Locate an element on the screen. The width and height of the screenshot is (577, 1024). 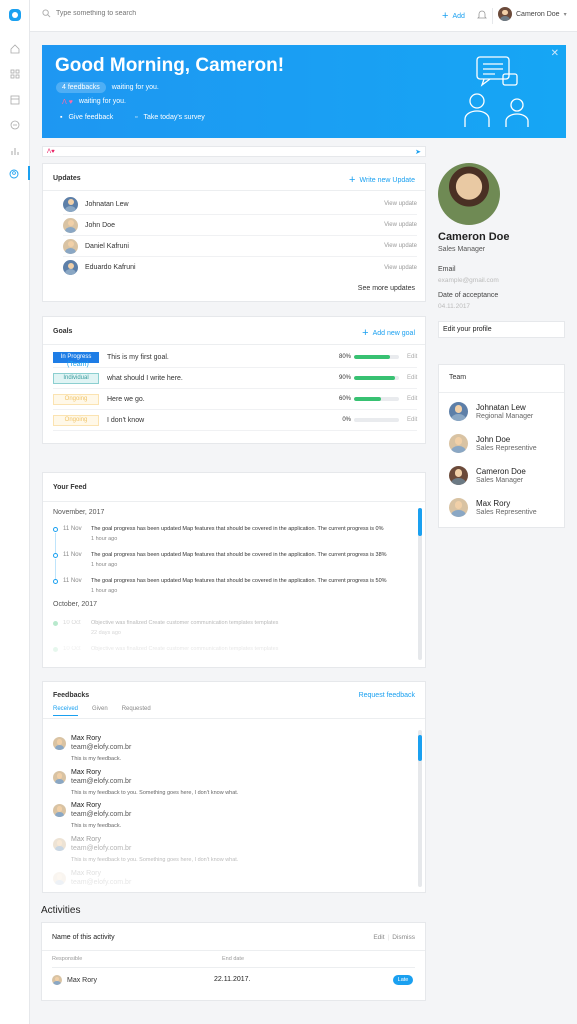
close-icon: ✕ is located at coordinates (555, 53).